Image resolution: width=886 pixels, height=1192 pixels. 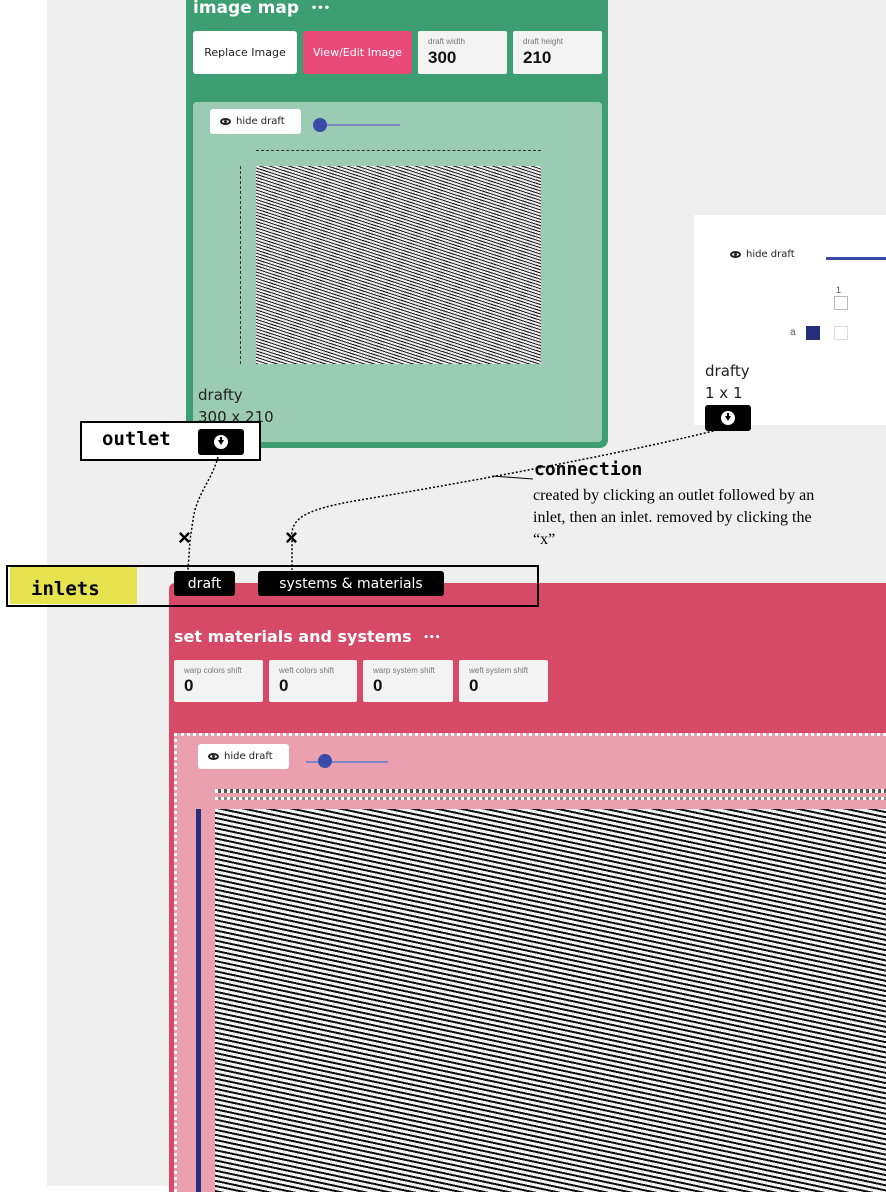 I want to click on weft-system-shift-field: weft system shift 0, so click(x=503, y=681).